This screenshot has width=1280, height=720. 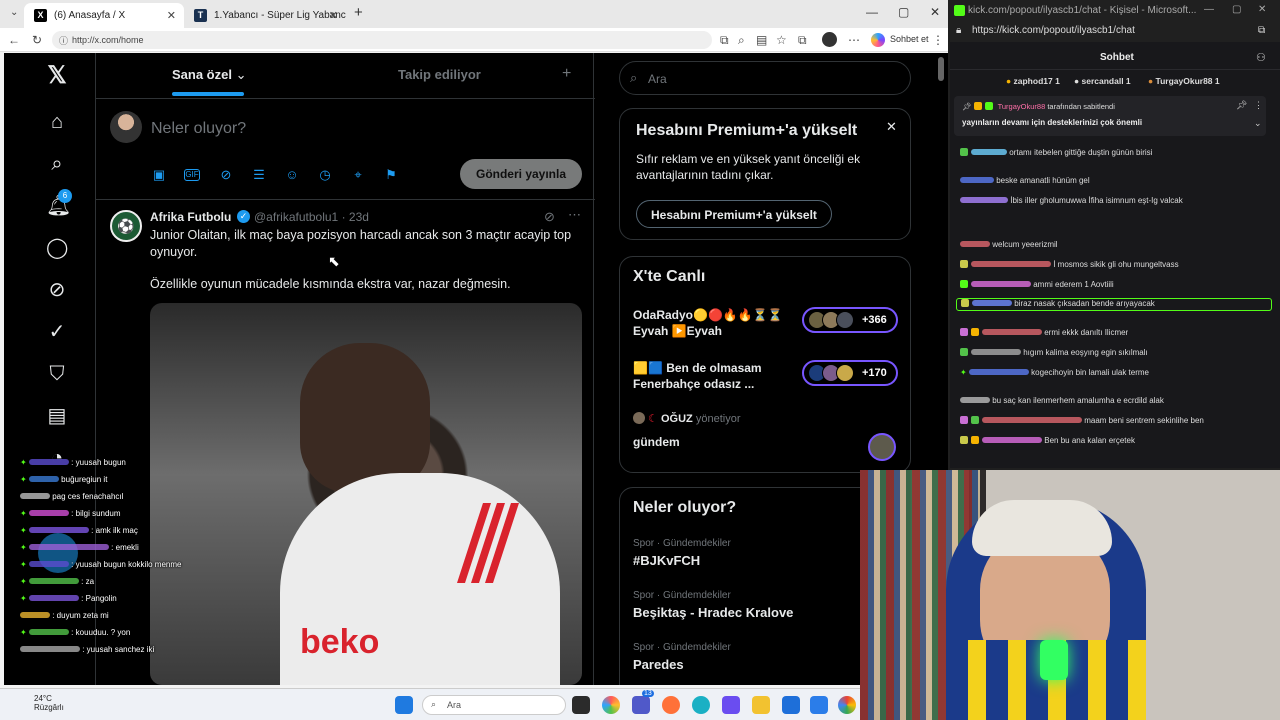 What do you see at coordinates (761, 40) in the screenshot?
I see `reader-icon: ▤` at bounding box center [761, 40].